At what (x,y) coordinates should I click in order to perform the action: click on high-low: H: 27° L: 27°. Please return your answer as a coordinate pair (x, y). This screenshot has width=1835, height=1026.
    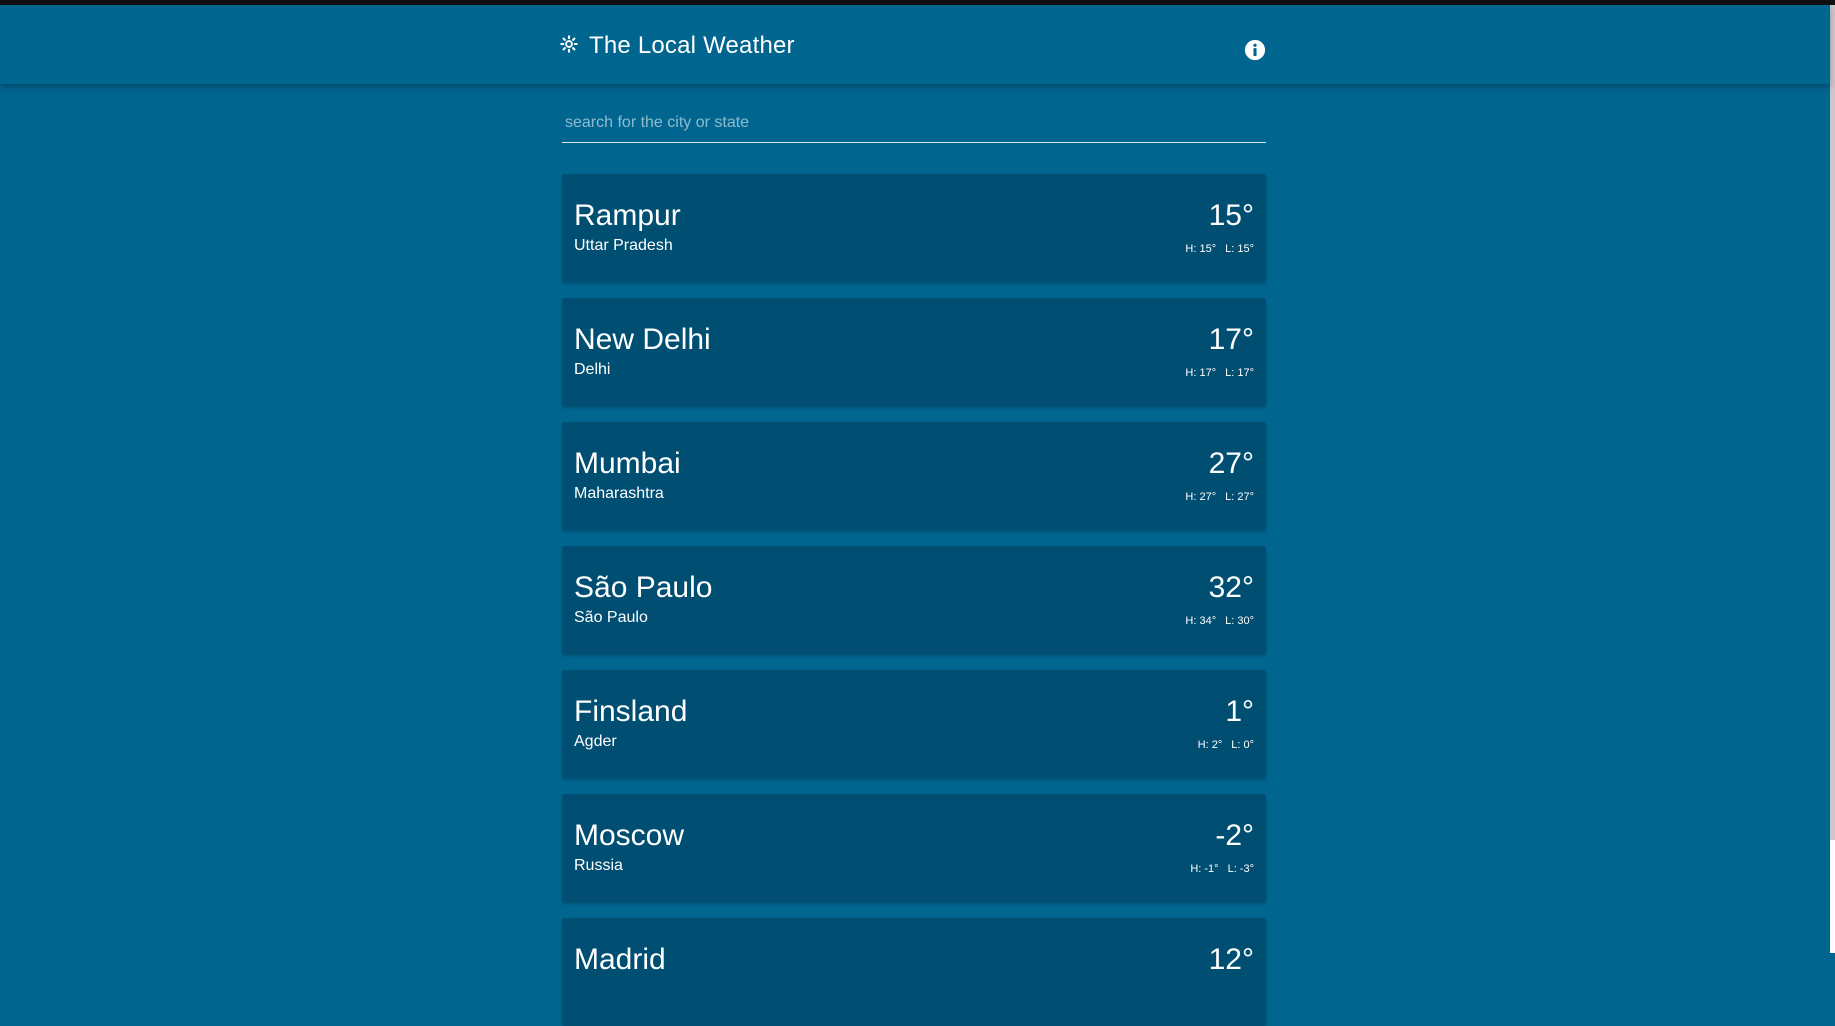
    Looking at the image, I should click on (1219, 497).